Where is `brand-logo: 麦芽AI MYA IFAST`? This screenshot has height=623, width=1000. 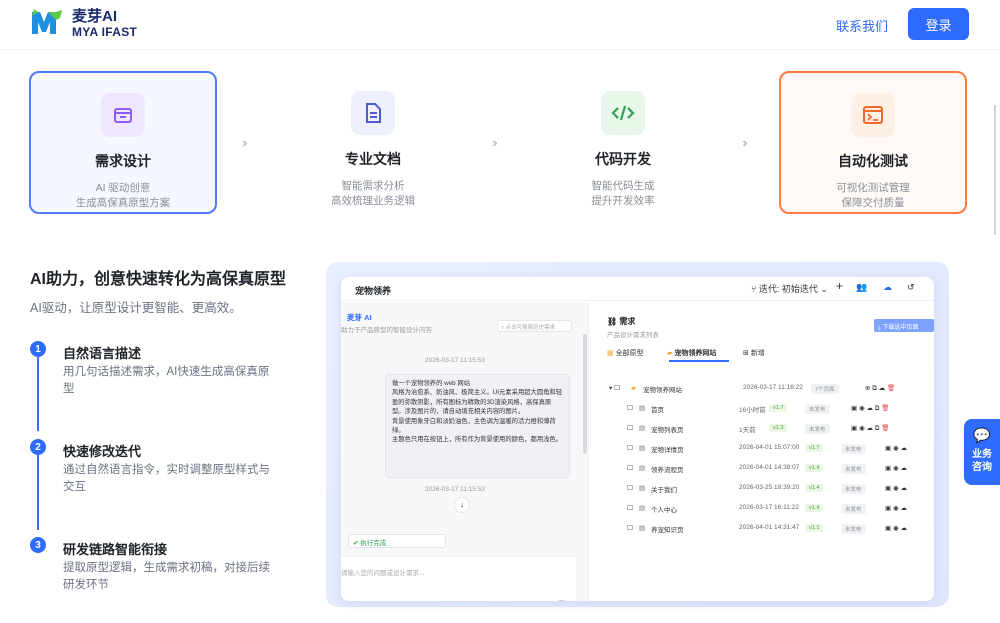
brand-logo: 麦芽AI MYA IFAST is located at coordinates (83, 23).